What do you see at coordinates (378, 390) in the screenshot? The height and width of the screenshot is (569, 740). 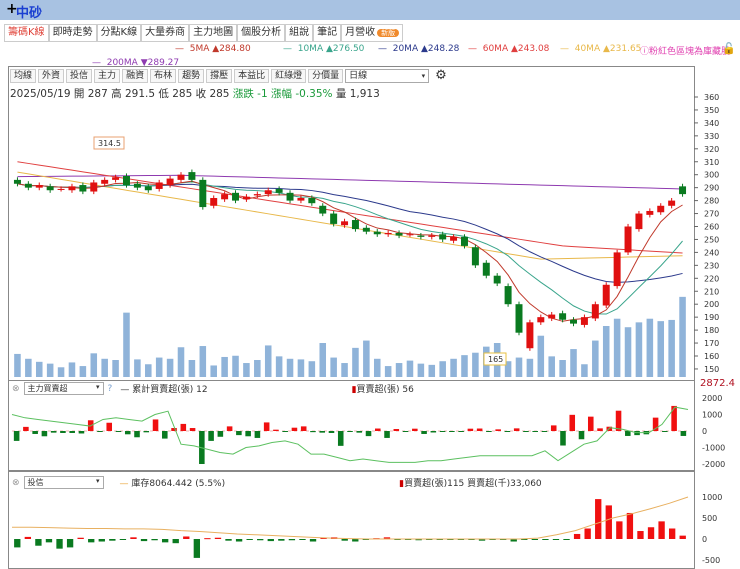 I see `bar-legend-label: 買賣超(張)` at bounding box center [378, 390].